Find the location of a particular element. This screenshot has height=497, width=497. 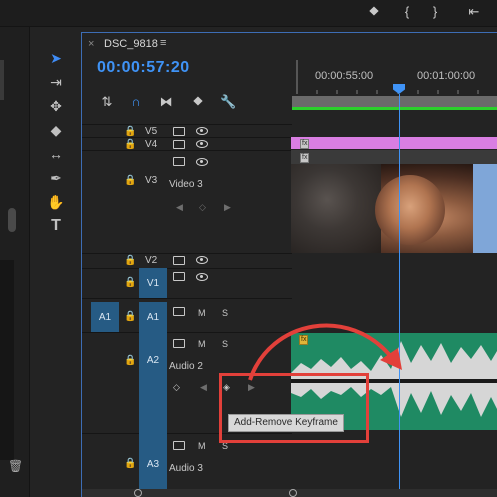

render-bar is located at coordinates (394, 108).